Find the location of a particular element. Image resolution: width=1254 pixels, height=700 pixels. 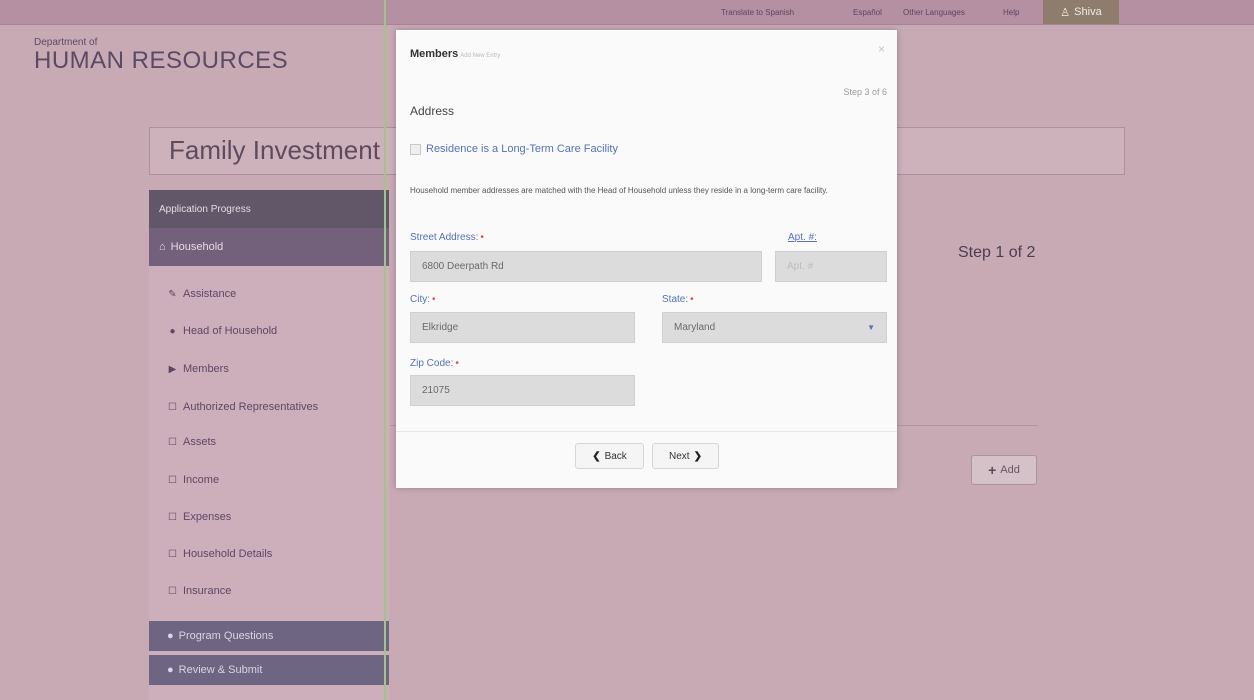

sidebar-item-assets: ☐ Assets is located at coordinates (191, 442).